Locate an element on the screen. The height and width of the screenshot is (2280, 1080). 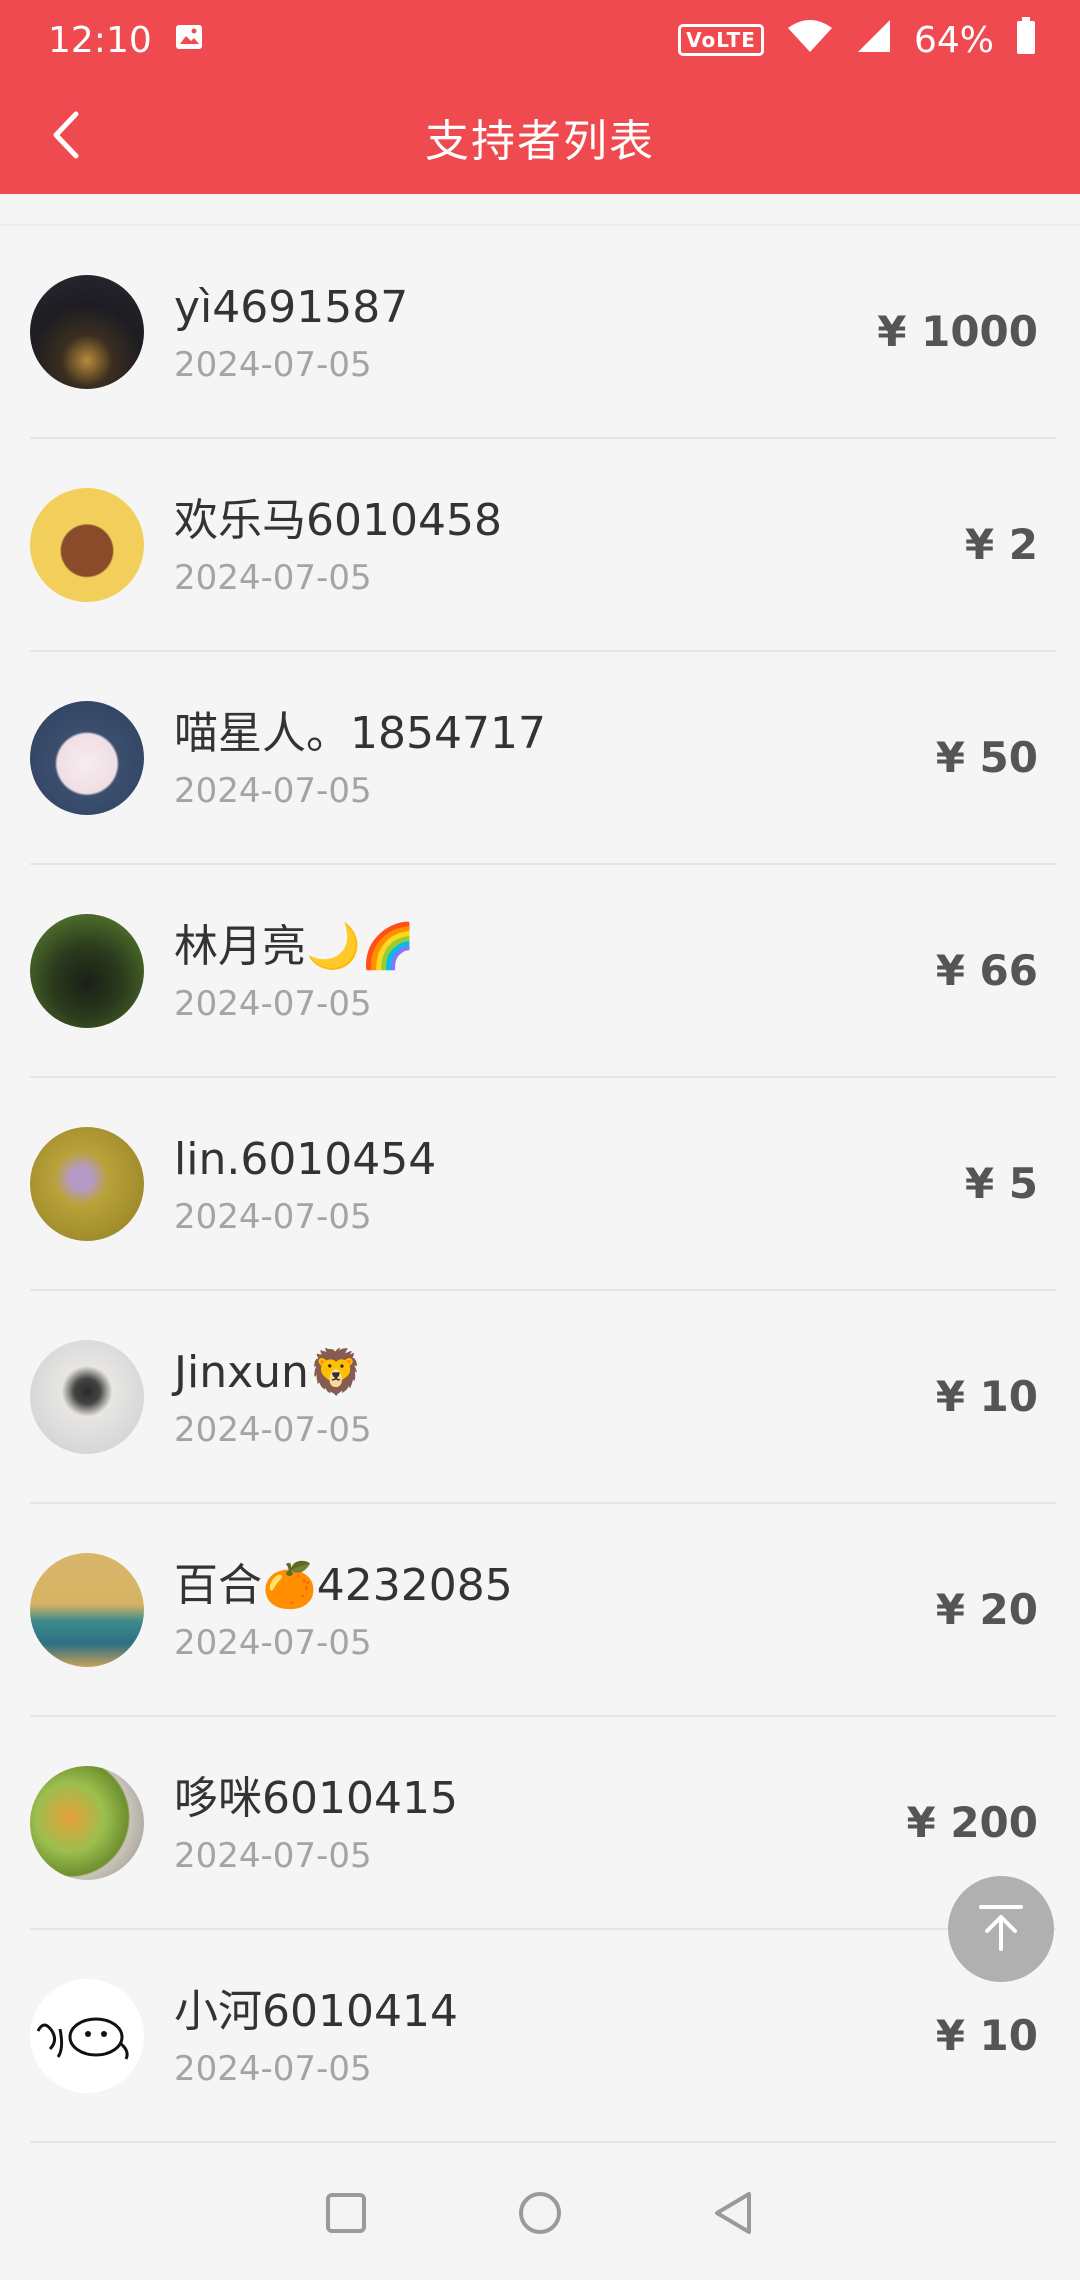
list-item: 欢乐马6010458 2024-07-05 ¥ 2 is located at coordinates (543, 545).